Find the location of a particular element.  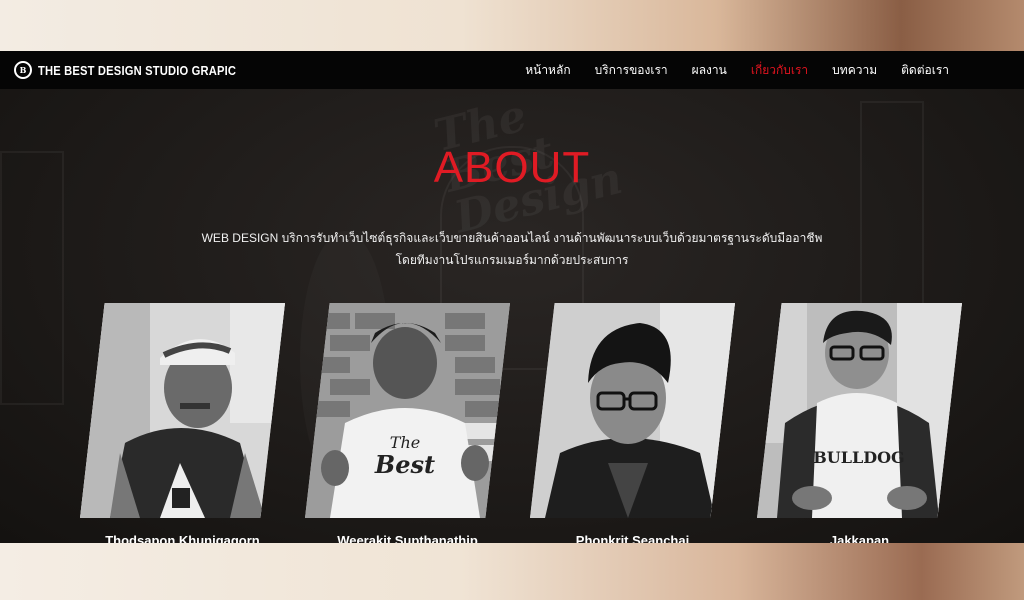

svg-text: Best is located at coordinates (404, 464).